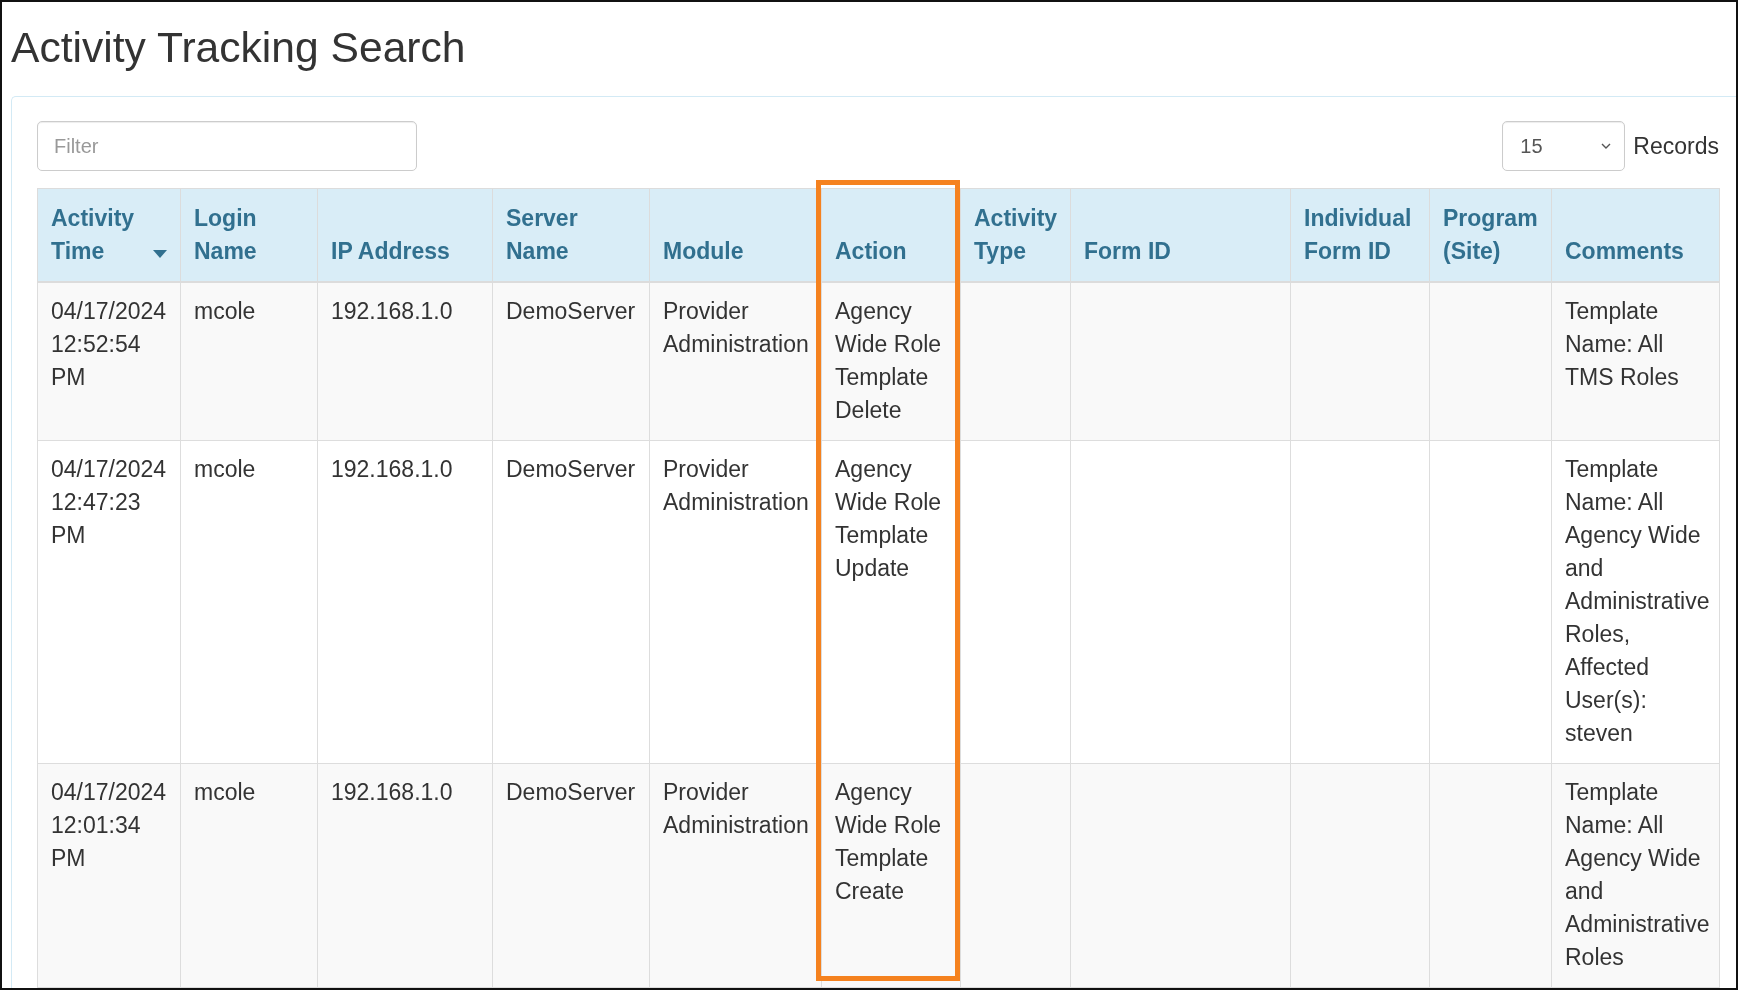 Image resolution: width=1738 pixels, height=990 pixels. I want to click on table-cell: 04/17/2024 12:52:54 PM, so click(109, 361).